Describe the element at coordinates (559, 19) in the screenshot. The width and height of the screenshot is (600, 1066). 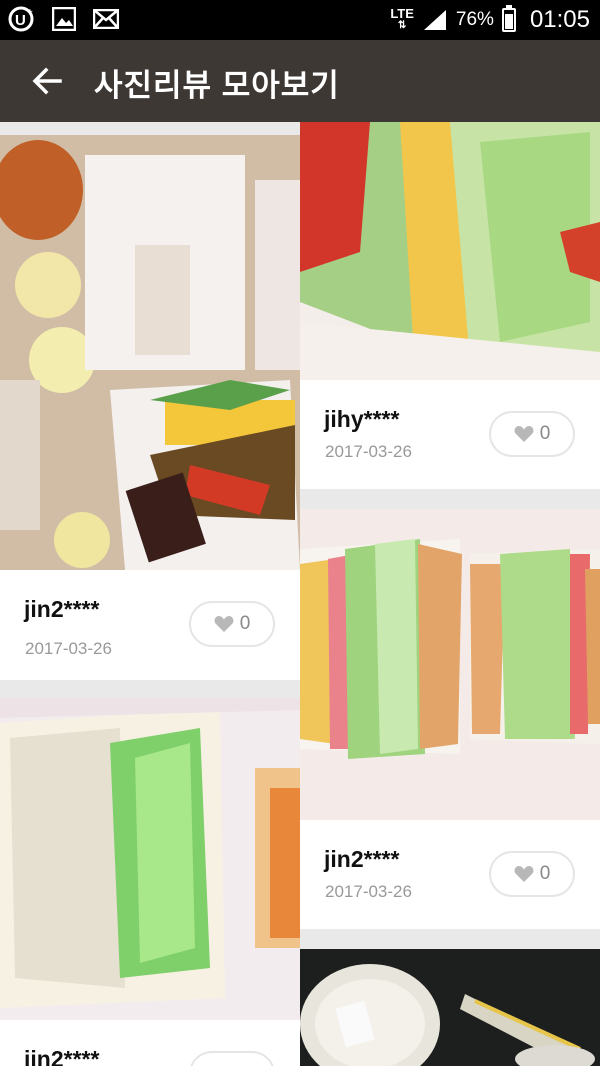
I see `clock: 01:05` at that location.